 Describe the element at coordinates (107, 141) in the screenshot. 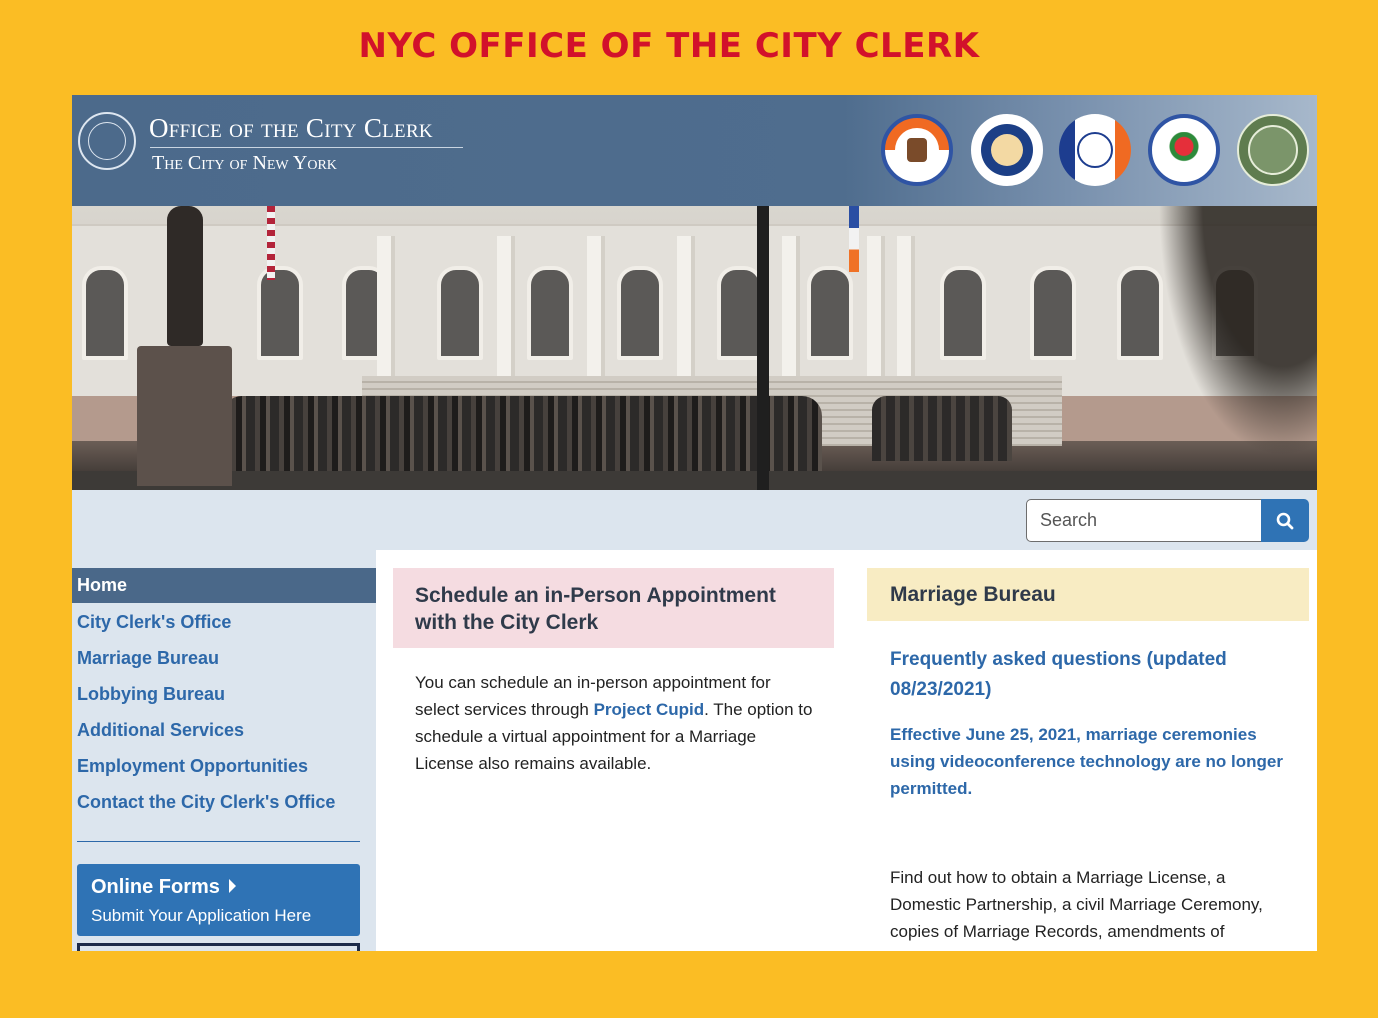

I see `nyc-seal-icon` at that location.